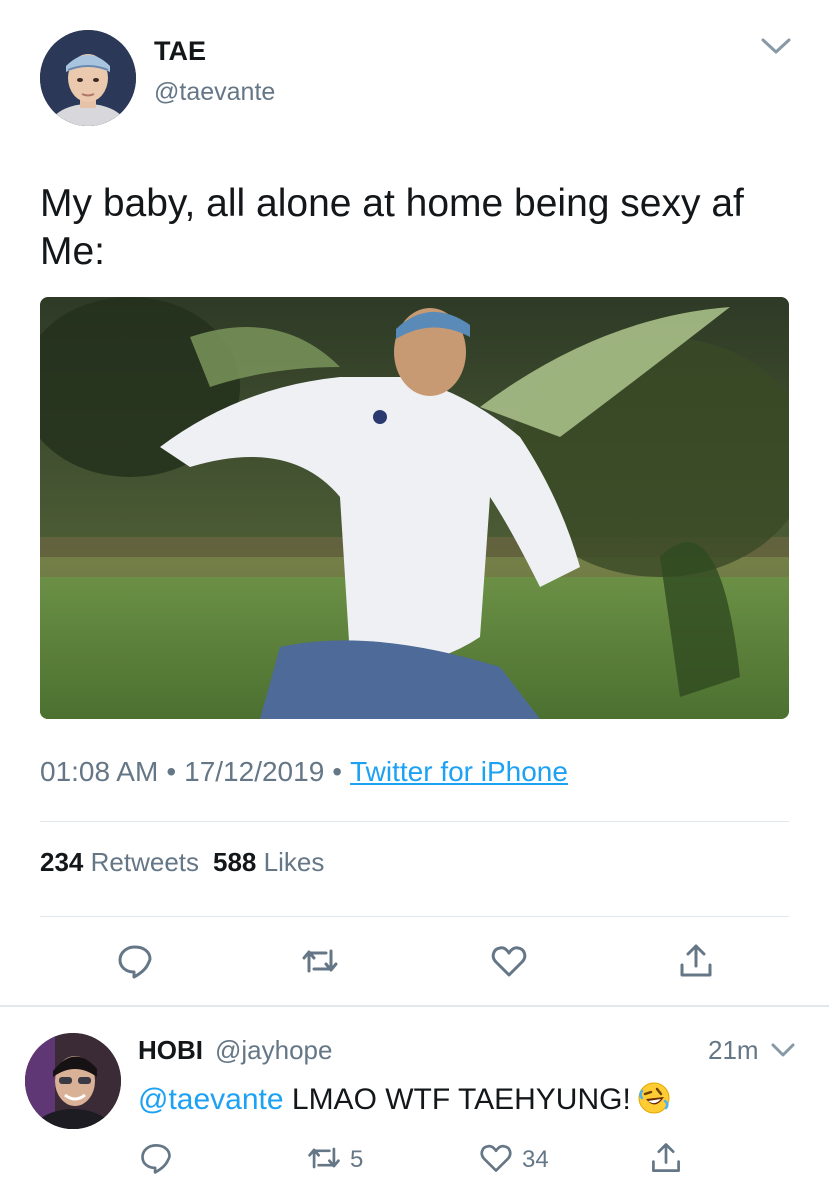 The width and height of the screenshot is (829, 1200). I want to click on tweet-text-line: Me:, so click(73, 251).